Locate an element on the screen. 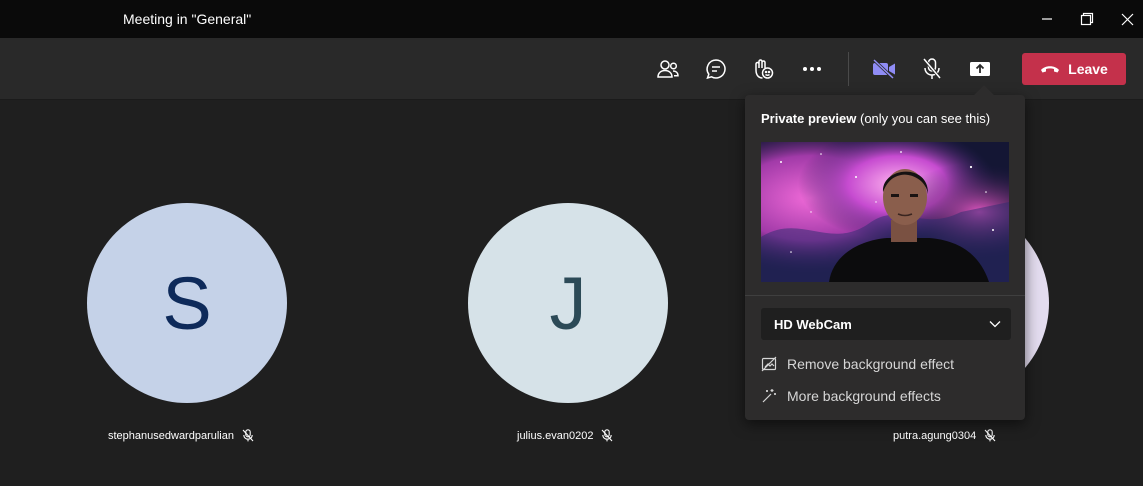  participant-name: putra.agung0304 is located at coordinates (935, 435).